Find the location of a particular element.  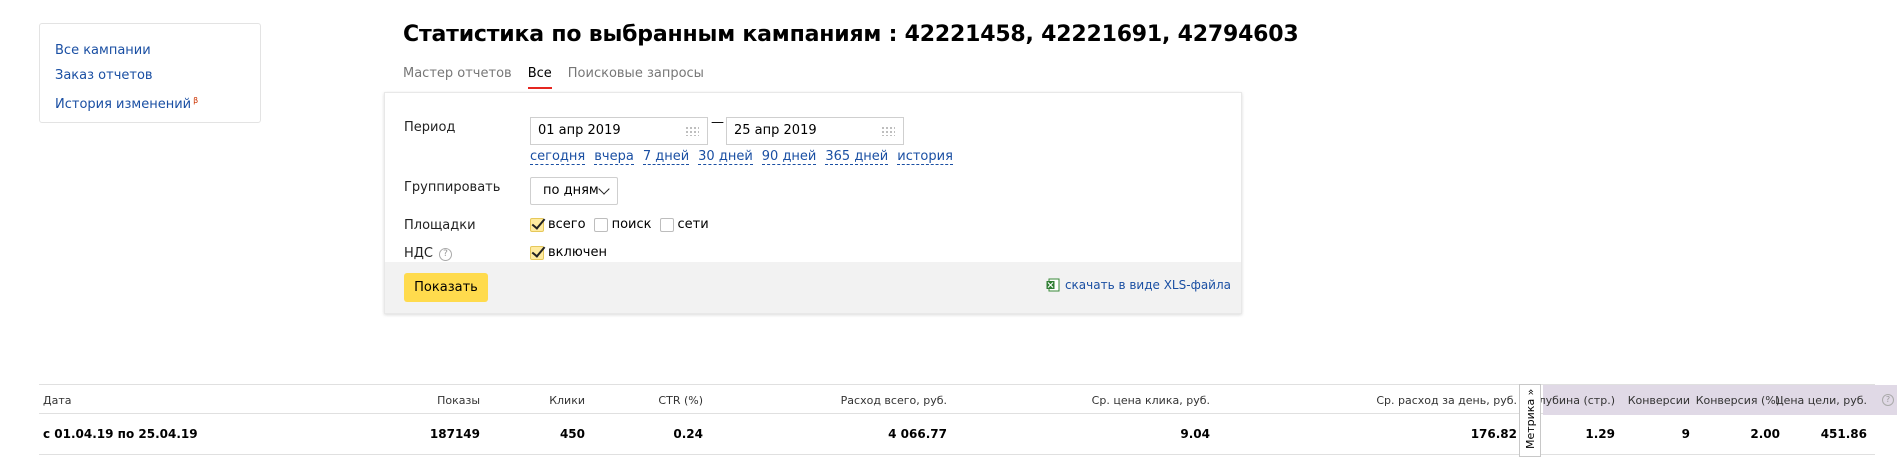

col-header-avg-daily-cost: Ср. расход за день, руб. is located at coordinates (1446, 400).